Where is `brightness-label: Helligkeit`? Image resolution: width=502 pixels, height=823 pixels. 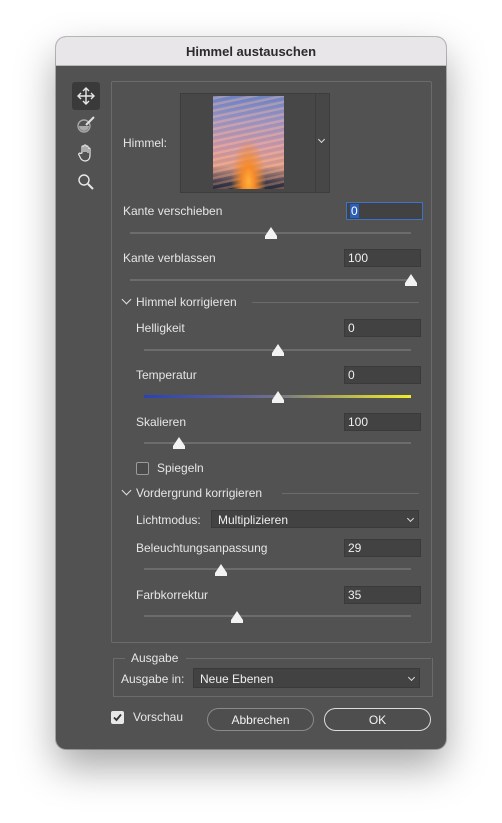
brightness-label: Helligkeit is located at coordinates (160, 328).